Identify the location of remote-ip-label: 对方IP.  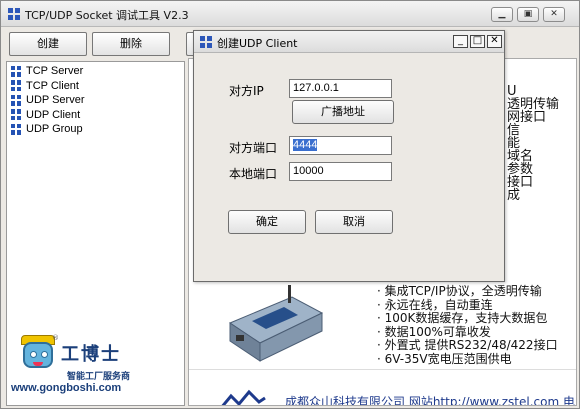
(246, 91).